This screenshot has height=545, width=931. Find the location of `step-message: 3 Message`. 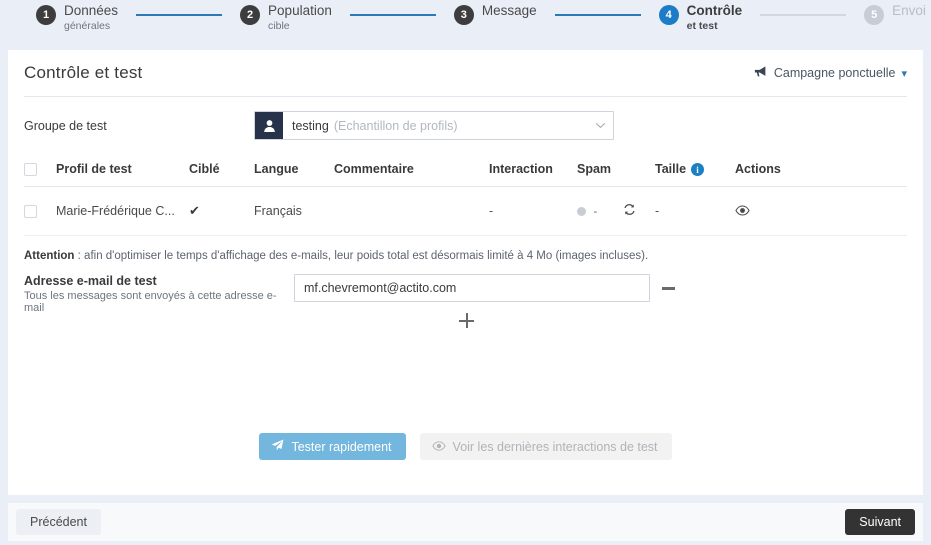

step-message: 3 Message is located at coordinates (495, 12).